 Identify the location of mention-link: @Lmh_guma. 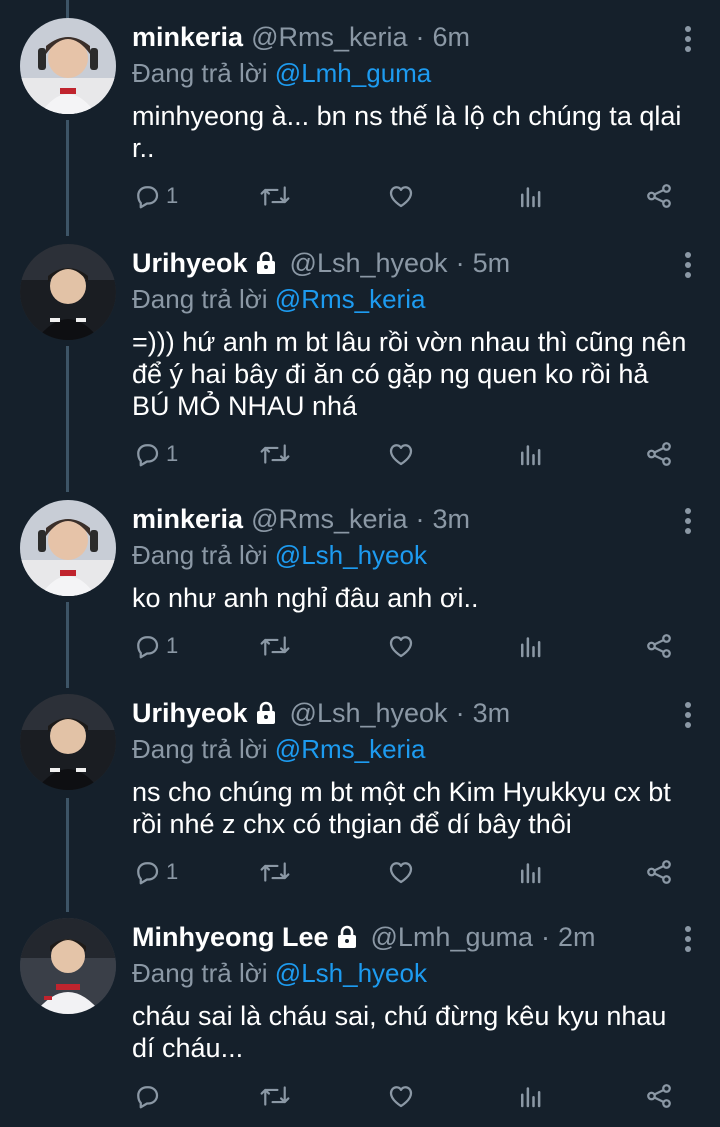
(353, 73).